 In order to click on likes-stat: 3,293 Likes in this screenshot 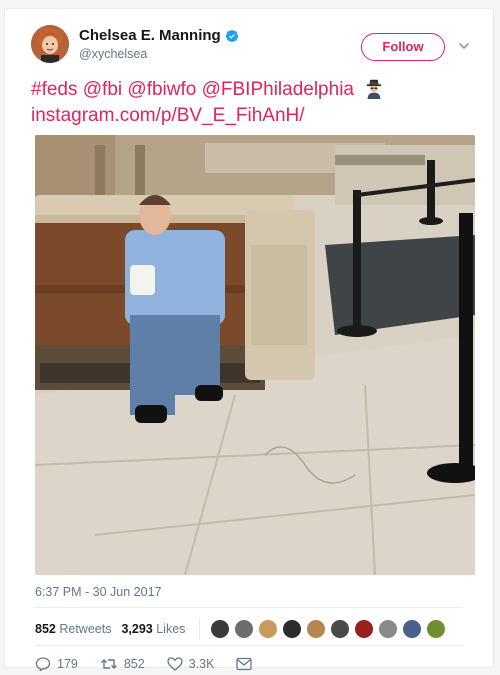, I will do `click(153, 629)`.